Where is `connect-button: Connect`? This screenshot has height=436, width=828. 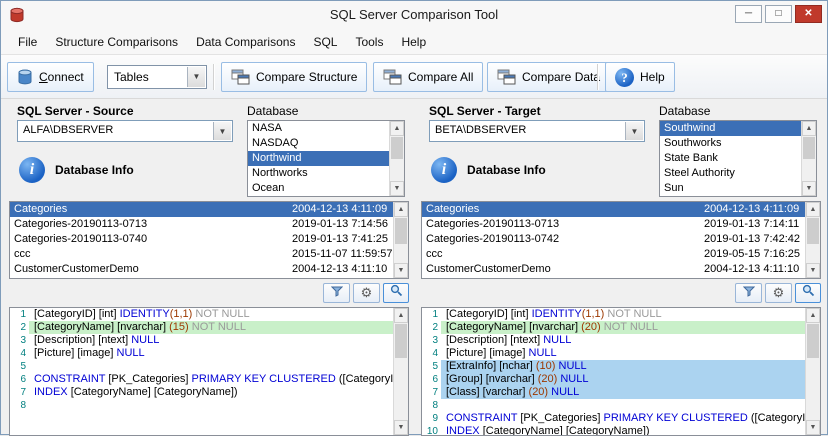
connect-button: Connect is located at coordinates (50, 77).